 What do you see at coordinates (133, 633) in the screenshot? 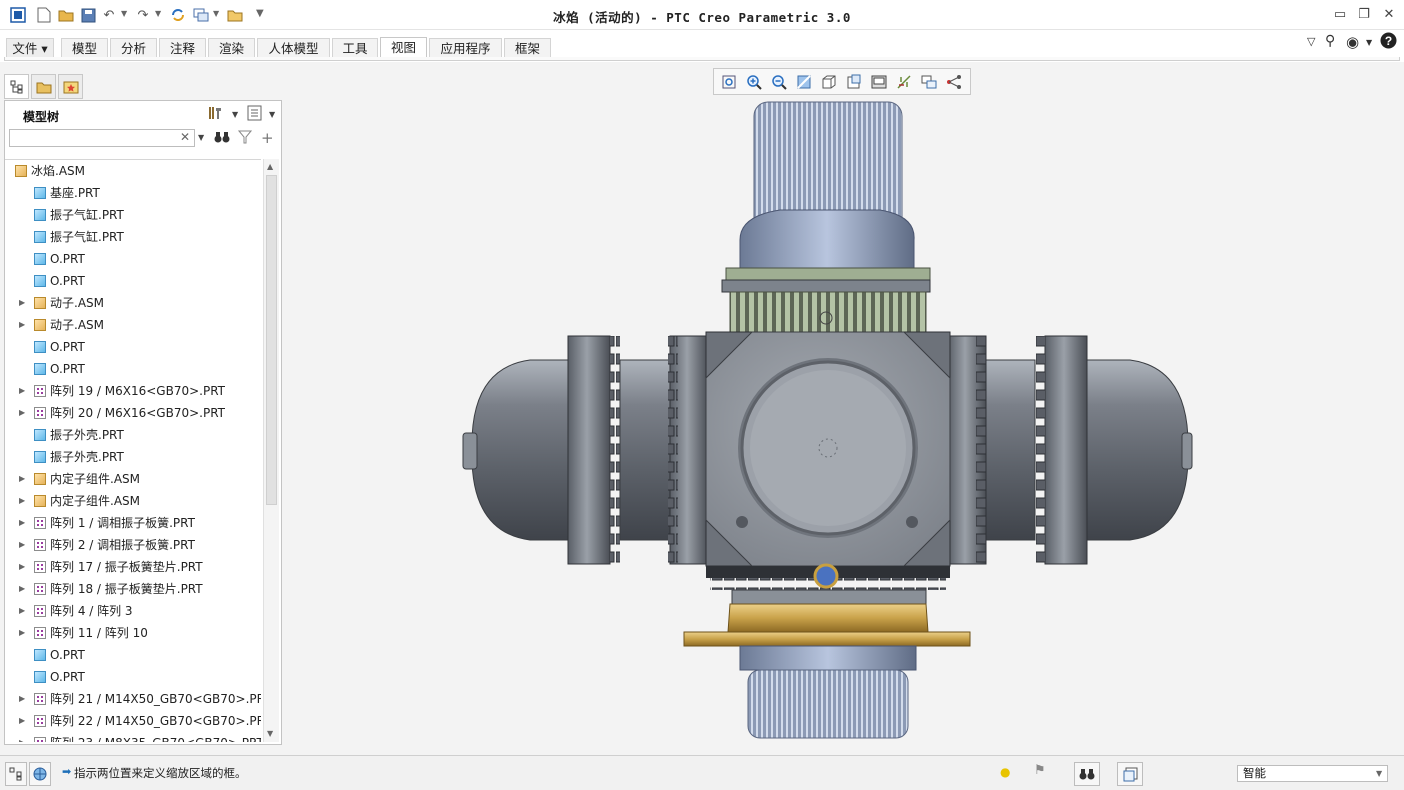
I see `tree-item: ▶ 阵列 11 / 阵列 10` at bounding box center [133, 633].